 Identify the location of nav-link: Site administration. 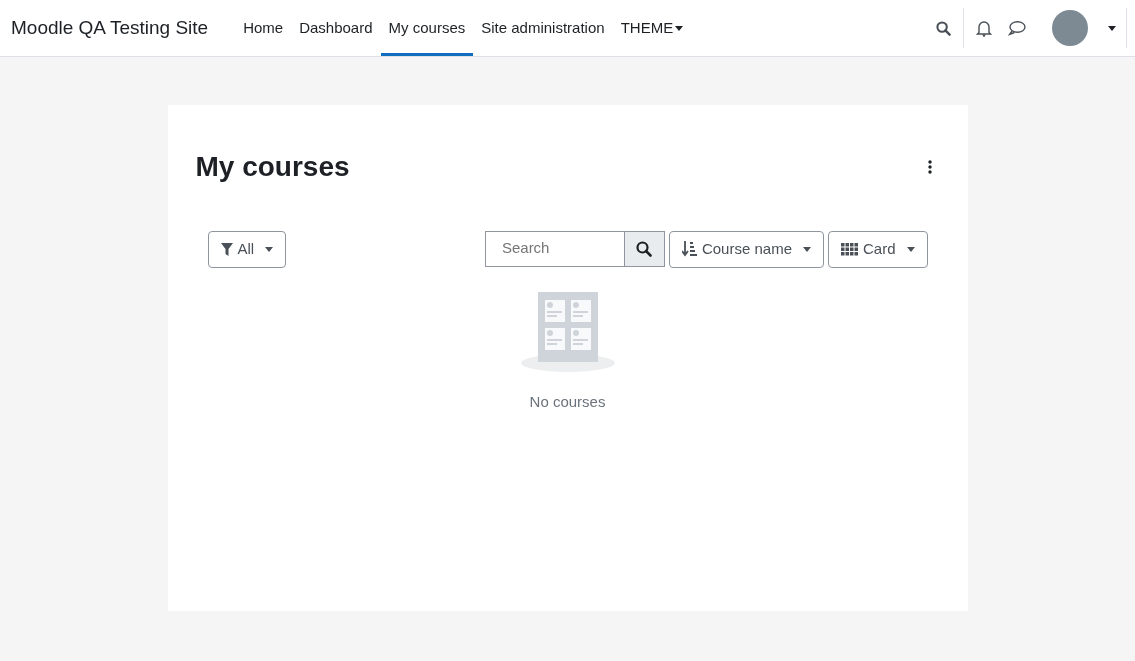
(543, 28).